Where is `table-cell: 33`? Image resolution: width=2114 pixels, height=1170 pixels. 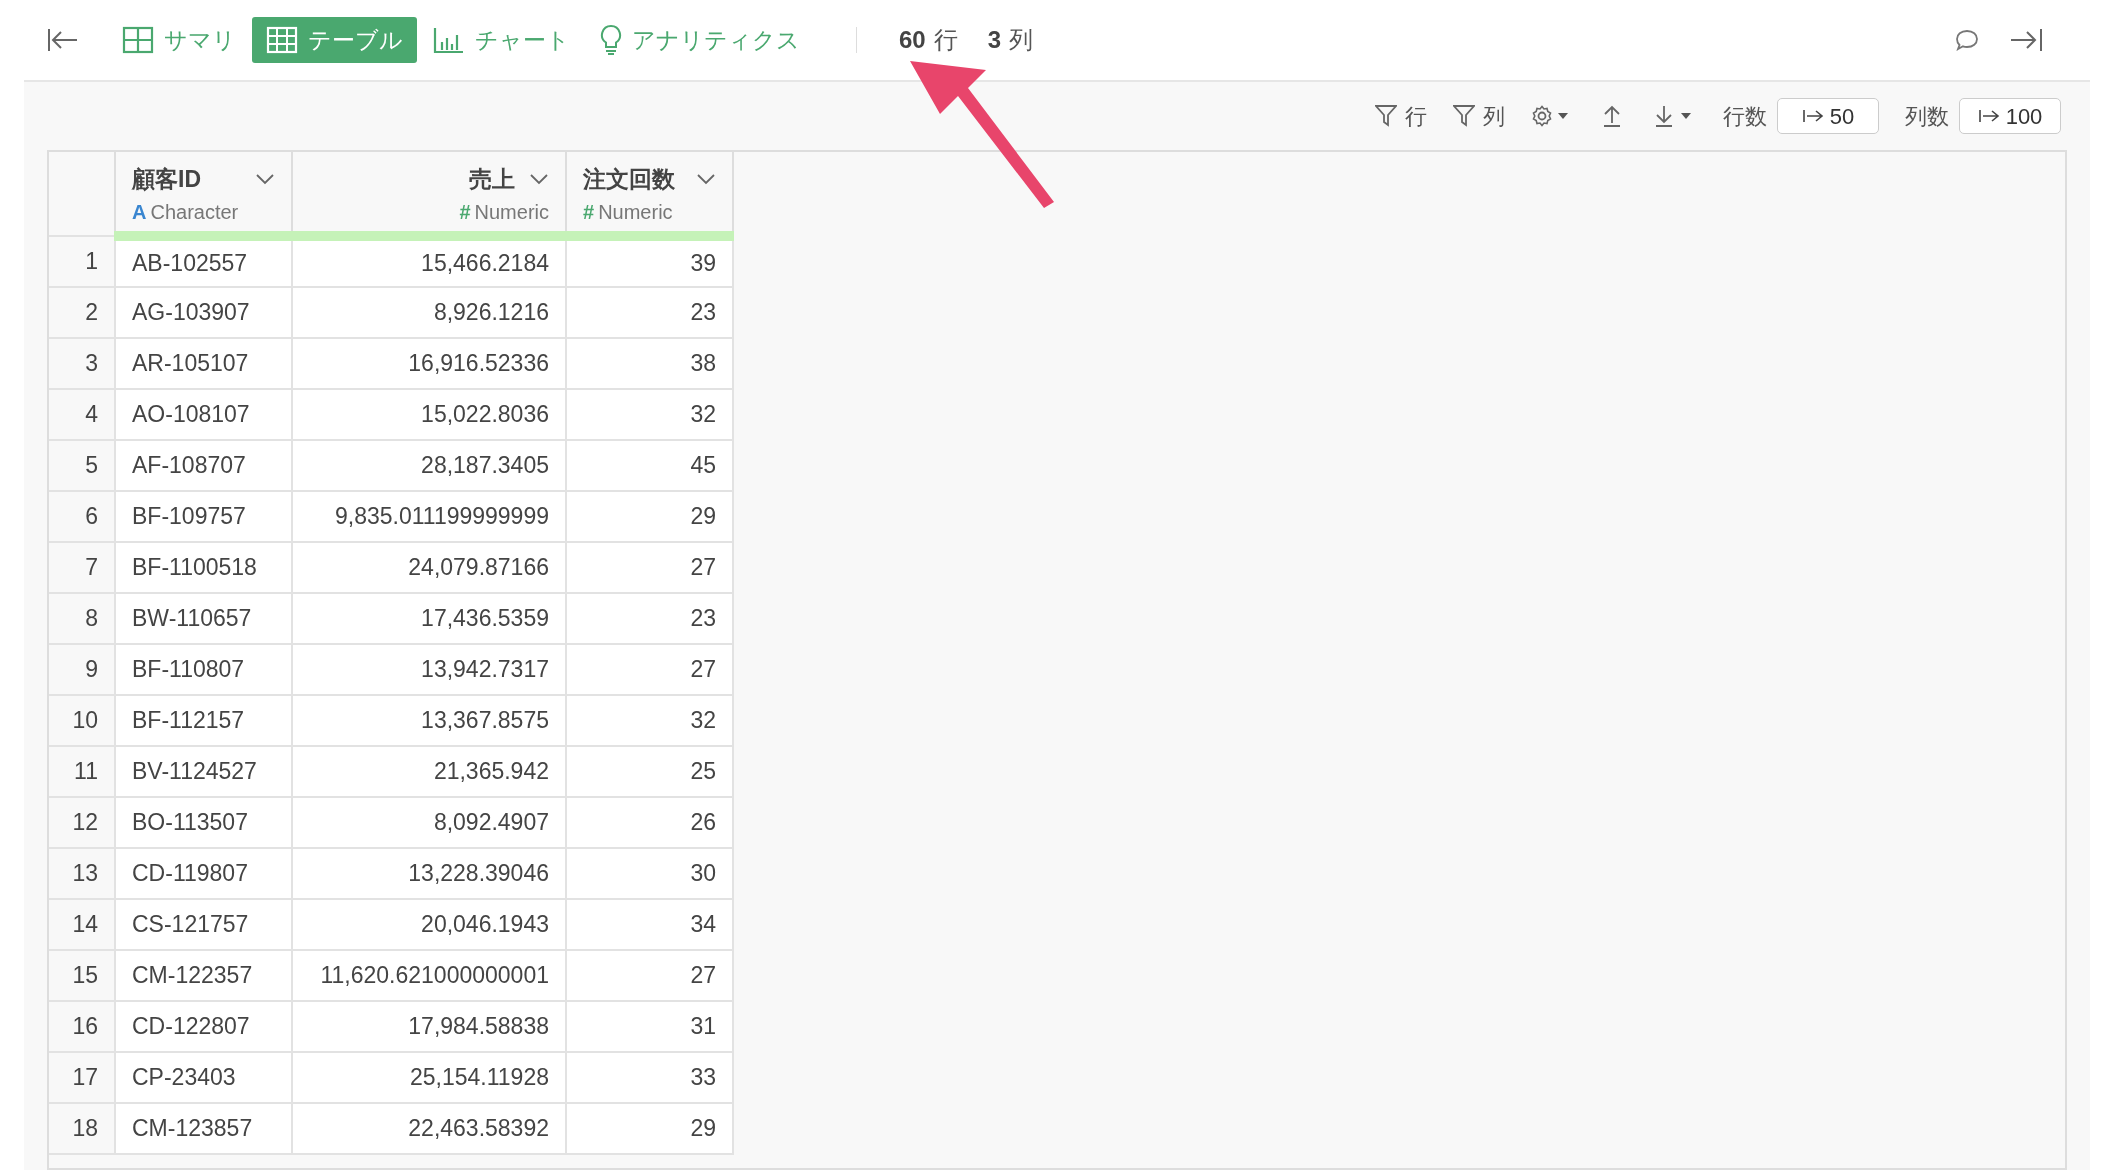 table-cell: 33 is located at coordinates (649, 1077).